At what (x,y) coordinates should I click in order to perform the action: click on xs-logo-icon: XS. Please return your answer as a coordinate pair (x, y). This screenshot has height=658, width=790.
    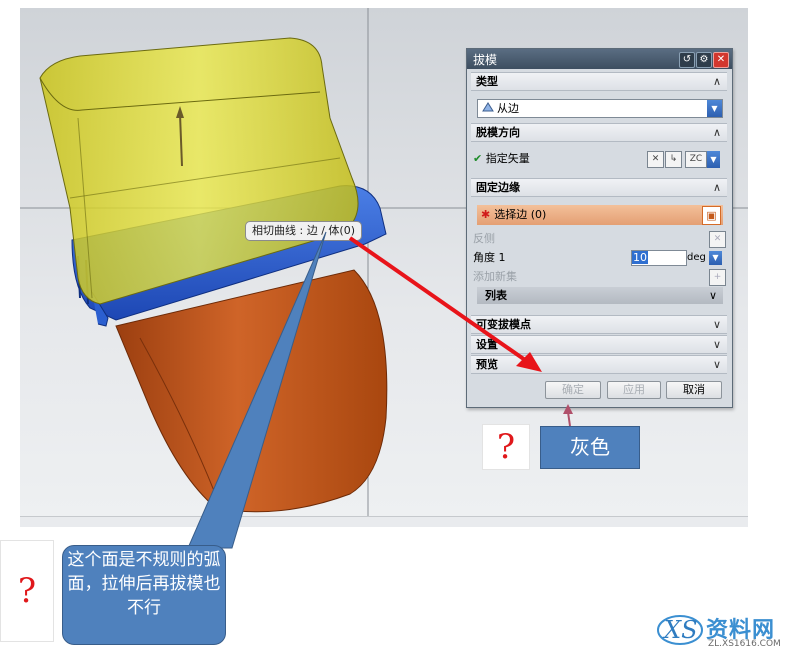
    Looking at the image, I should click on (680, 630).